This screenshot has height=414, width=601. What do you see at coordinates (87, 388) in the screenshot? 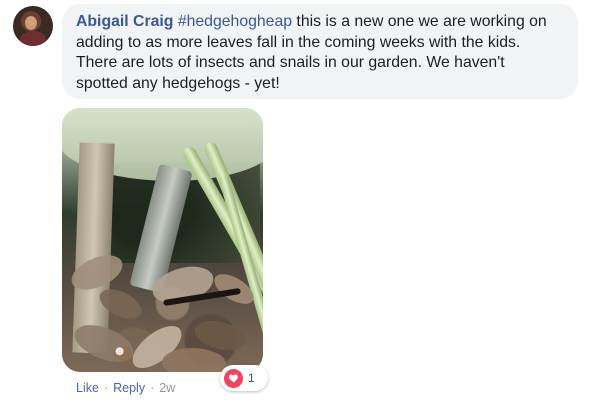
I see `like-link: Like` at bounding box center [87, 388].